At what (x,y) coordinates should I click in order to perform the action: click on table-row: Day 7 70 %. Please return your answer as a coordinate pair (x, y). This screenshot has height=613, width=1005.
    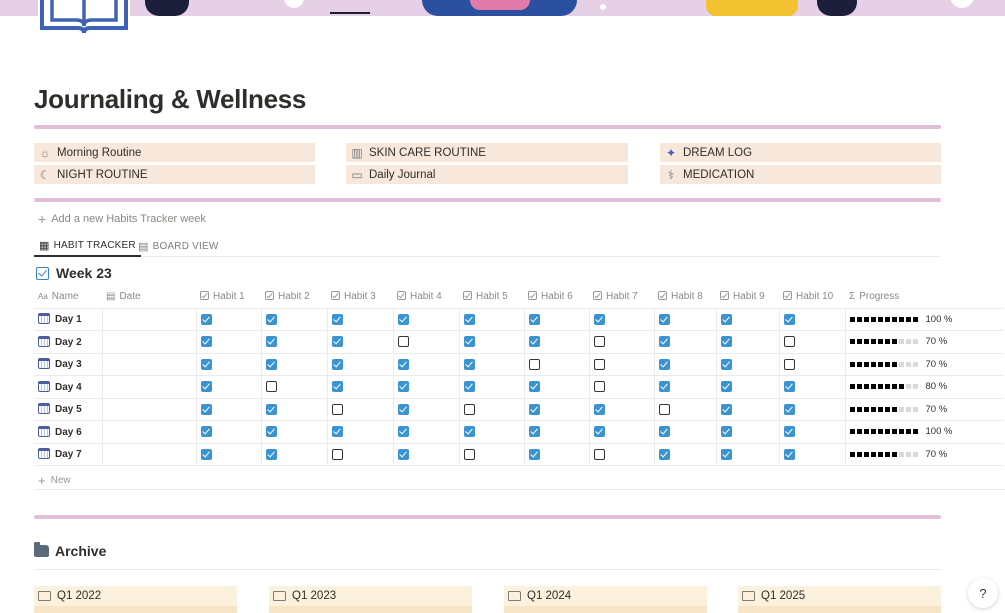
    Looking at the image, I should click on (519, 454).